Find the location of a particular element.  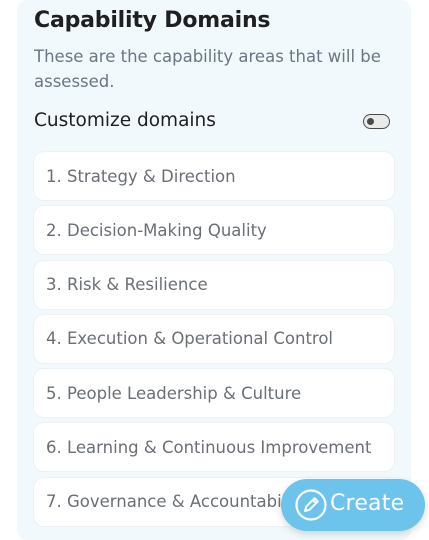

section-title: Capability Domains is located at coordinates (152, 20).